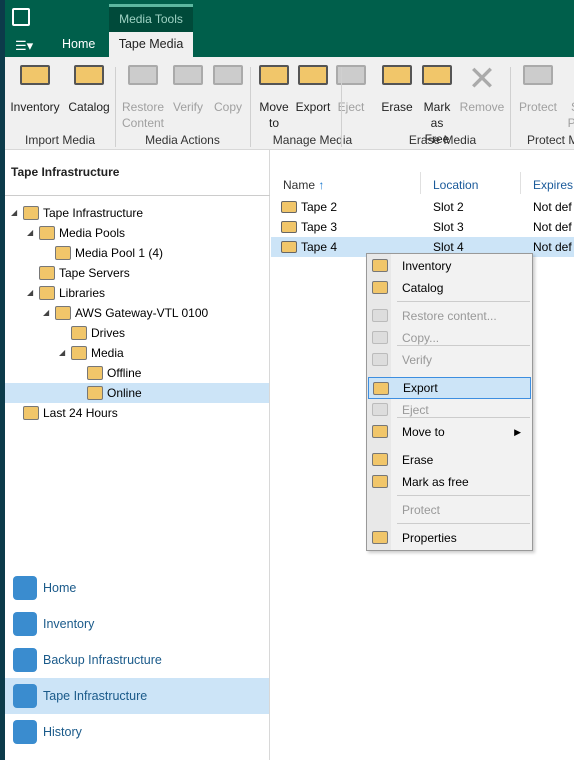 The height and width of the screenshot is (760, 574). Describe the element at coordinates (569, 97) in the screenshot. I see `set-partition-button: S Pa` at that location.